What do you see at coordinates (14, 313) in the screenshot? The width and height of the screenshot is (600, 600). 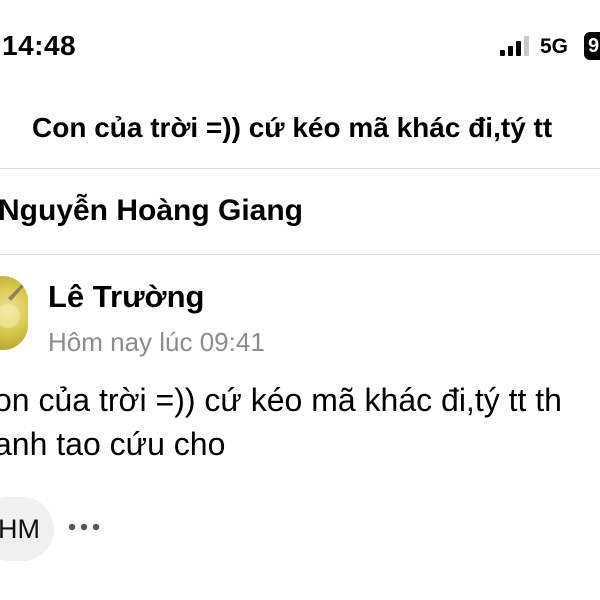 I see `author-avatar` at bounding box center [14, 313].